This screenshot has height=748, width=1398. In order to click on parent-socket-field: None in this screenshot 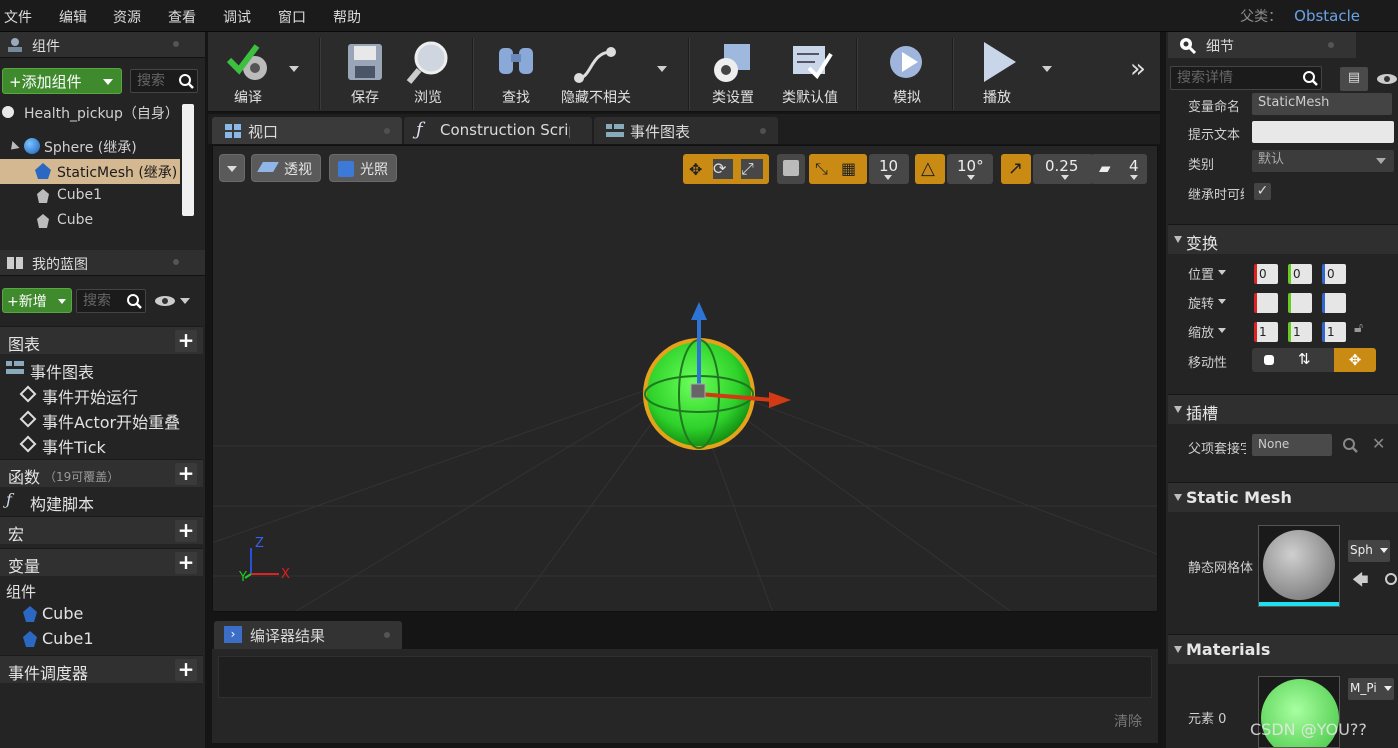, I will do `click(1292, 445)`.